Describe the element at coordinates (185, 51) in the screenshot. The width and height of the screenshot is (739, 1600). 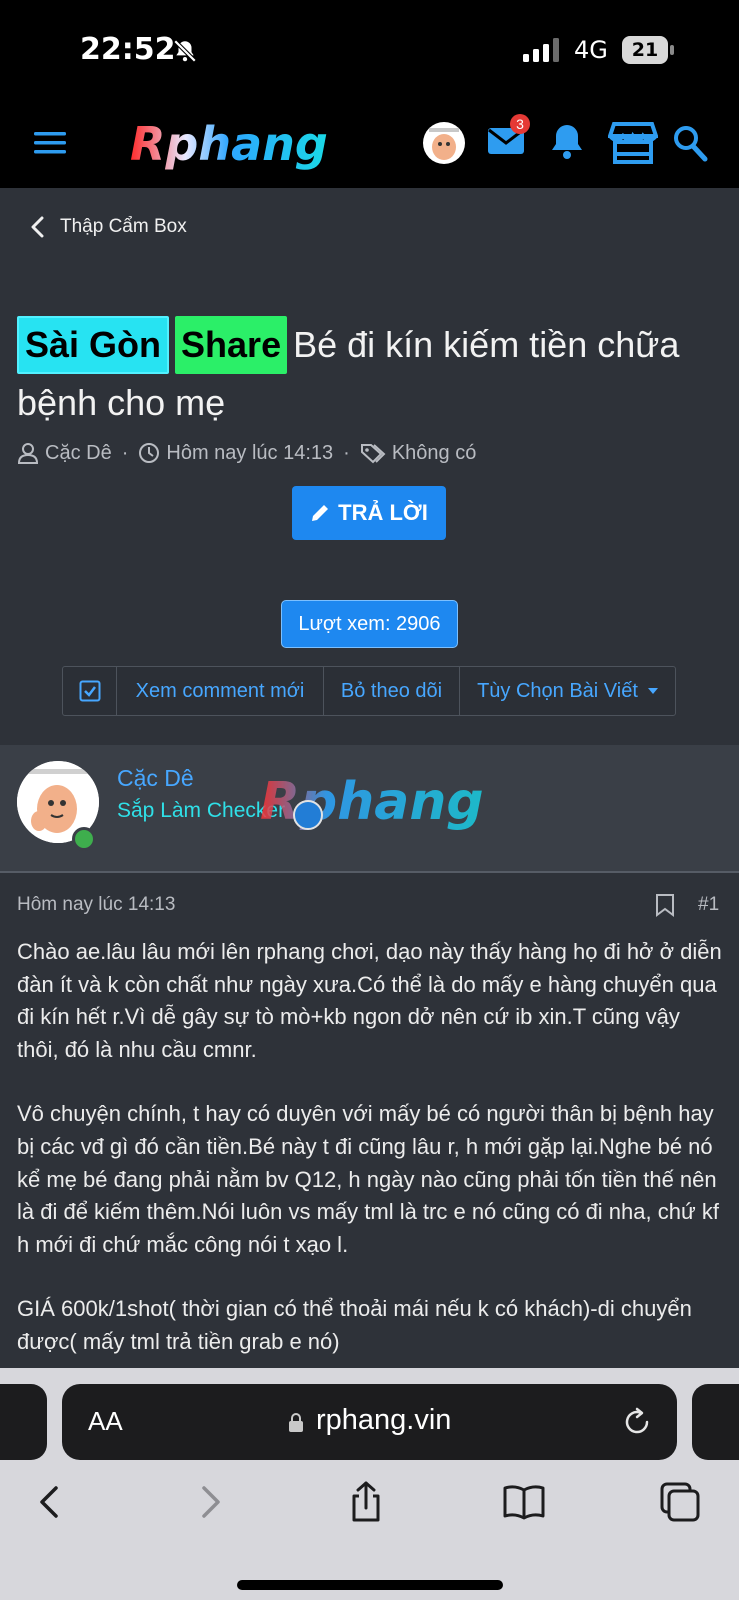
I see `bell-off-icon` at that location.